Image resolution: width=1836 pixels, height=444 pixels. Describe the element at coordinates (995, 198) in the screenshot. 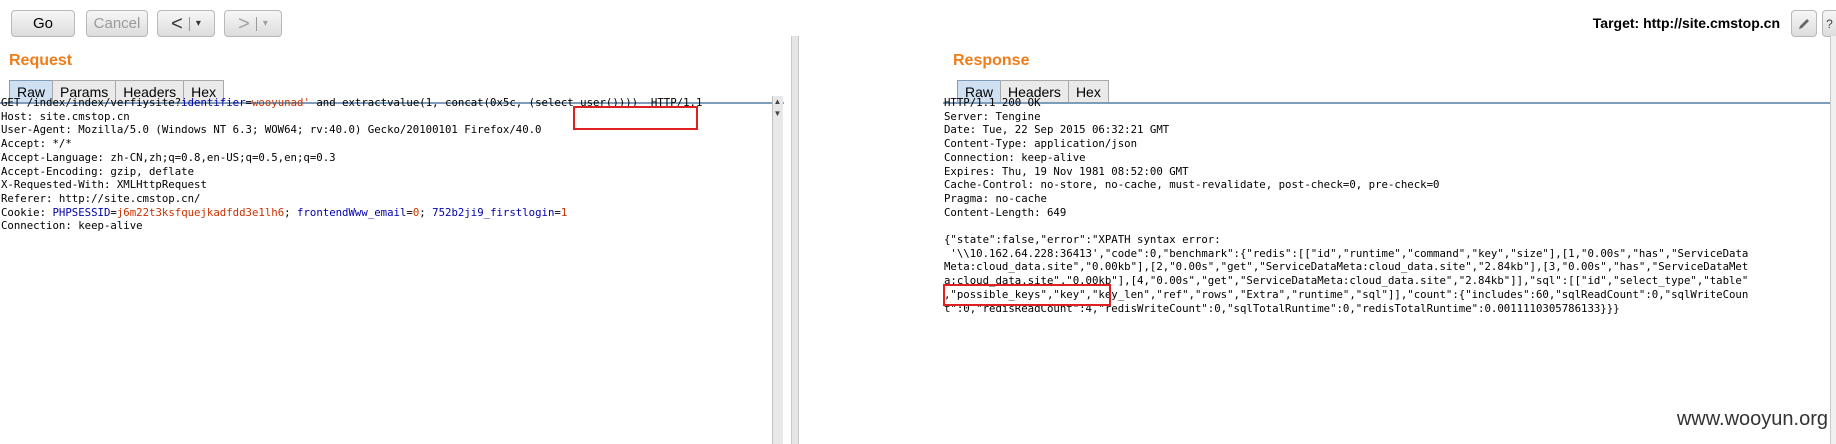

I see `response-line: Pragma: no-cache` at that location.